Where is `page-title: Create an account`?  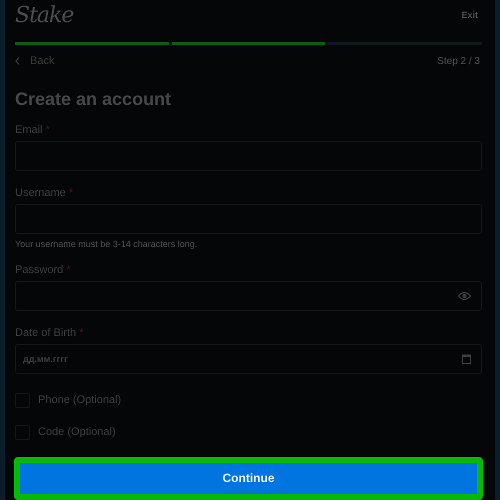 page-title: Create an account is located at coordinates (93, 99).